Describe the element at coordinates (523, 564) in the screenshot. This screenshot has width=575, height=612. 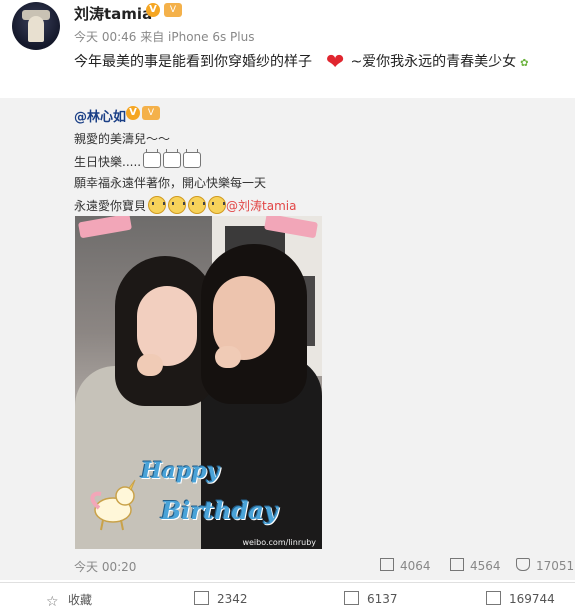
I see `like-icon` at that location.